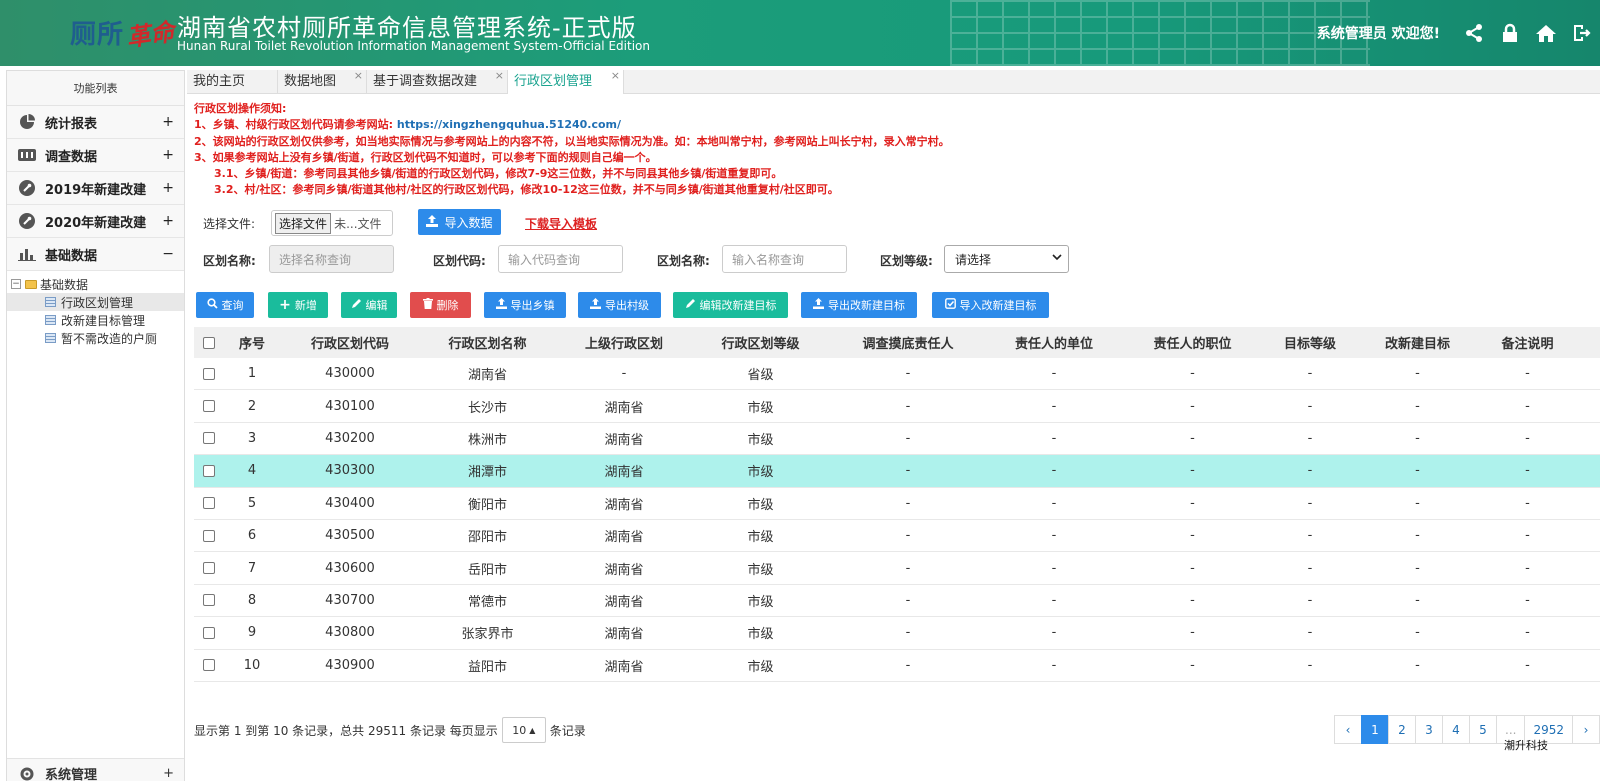 This screenshot has height=781, width=1600. Describe the element at coordinates (322, 81) in the screenshot. I see `tab-data-map: 数据地图 ×` at that location.